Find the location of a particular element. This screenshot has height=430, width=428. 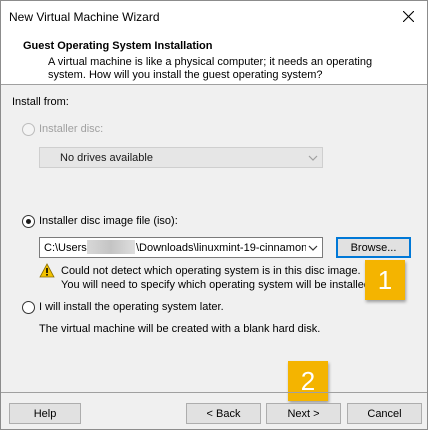

footer-separator is located at coordinates (214, 392).